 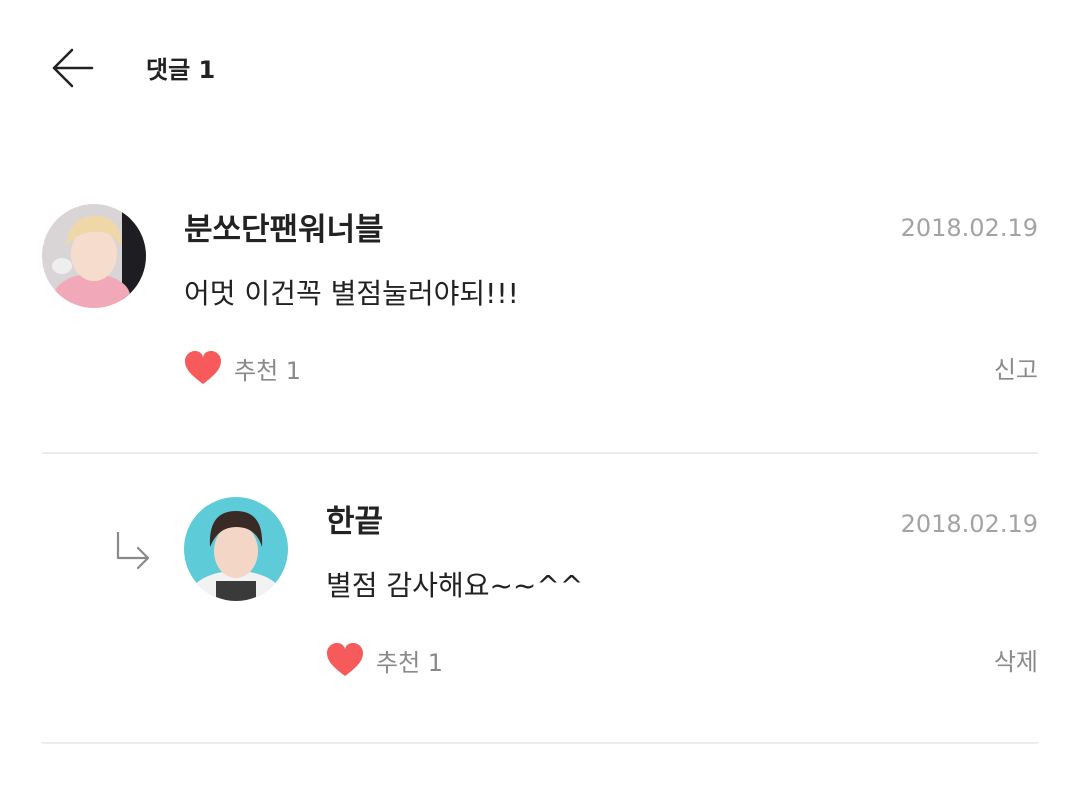 What do you see at coordinates (455, 585) in the screenshot?
I see `reply-text: 별점 감사해요~~^^` at bounding box center [455, 585].